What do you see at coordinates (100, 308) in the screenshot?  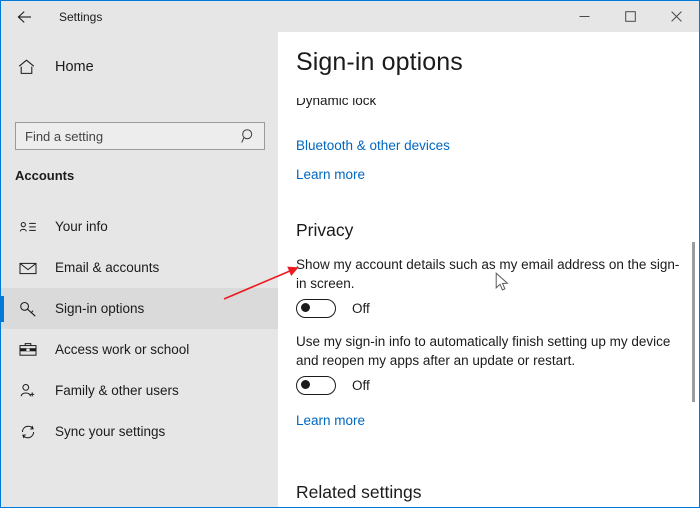 I see `sidebar-item-label: Sign-in options` at bounding box center [100, 308].